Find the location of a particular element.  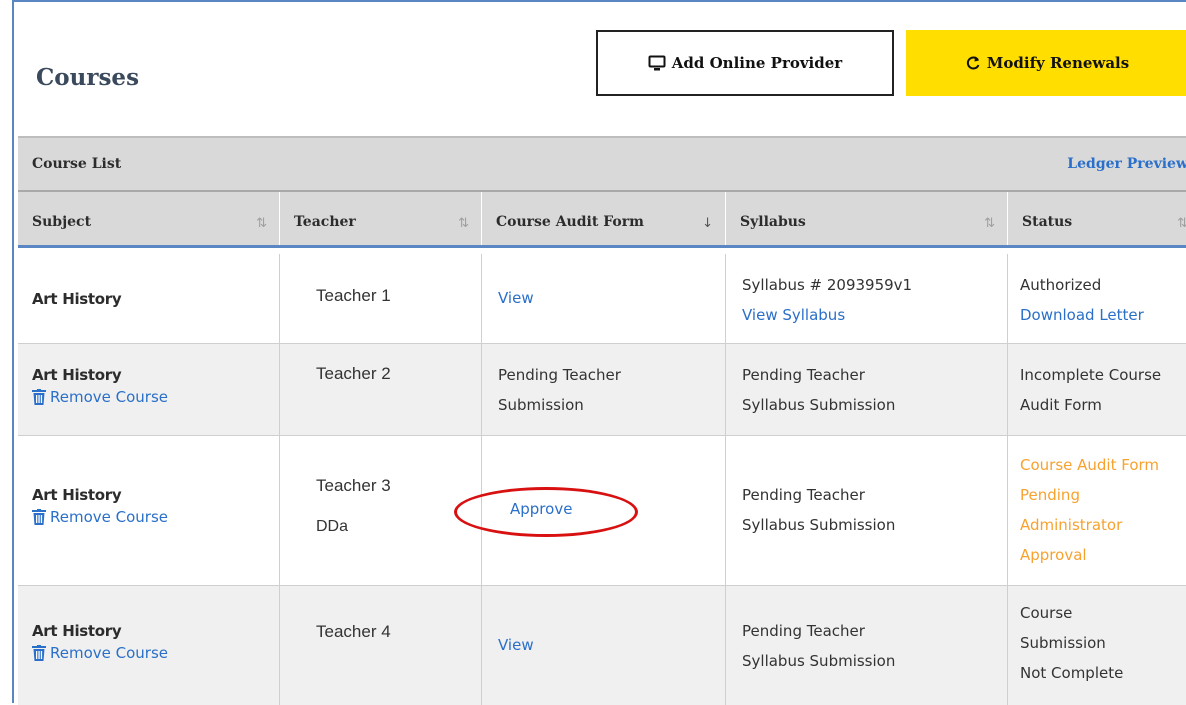

status-text-2: Pending is located at coordinates (1050, 495).